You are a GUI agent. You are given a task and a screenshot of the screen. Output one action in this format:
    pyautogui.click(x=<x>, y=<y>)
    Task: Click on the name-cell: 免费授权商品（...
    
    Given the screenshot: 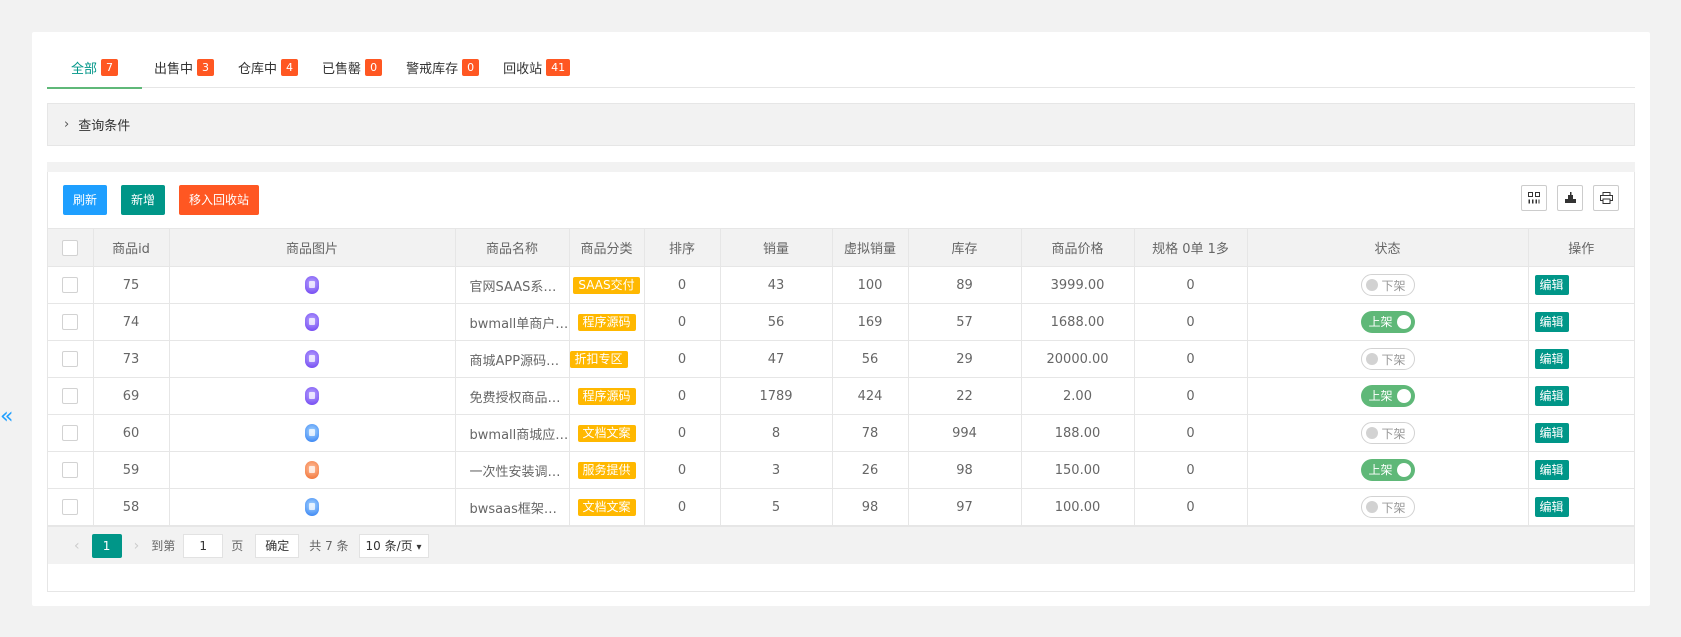 What is the action you would take?
    pyautogui.click(x=512, y=396)
    